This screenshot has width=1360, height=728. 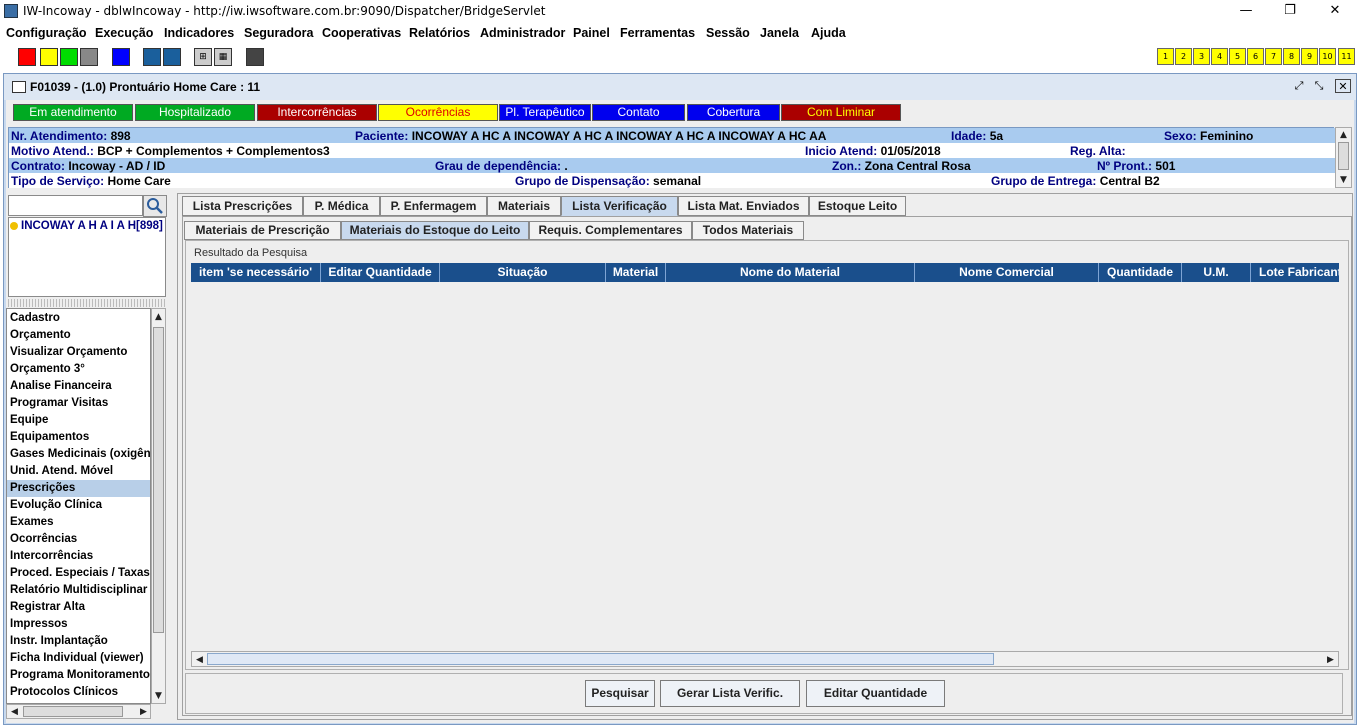 I want to click on frame-close-icon: ✕, so click(x=1343, y=86).